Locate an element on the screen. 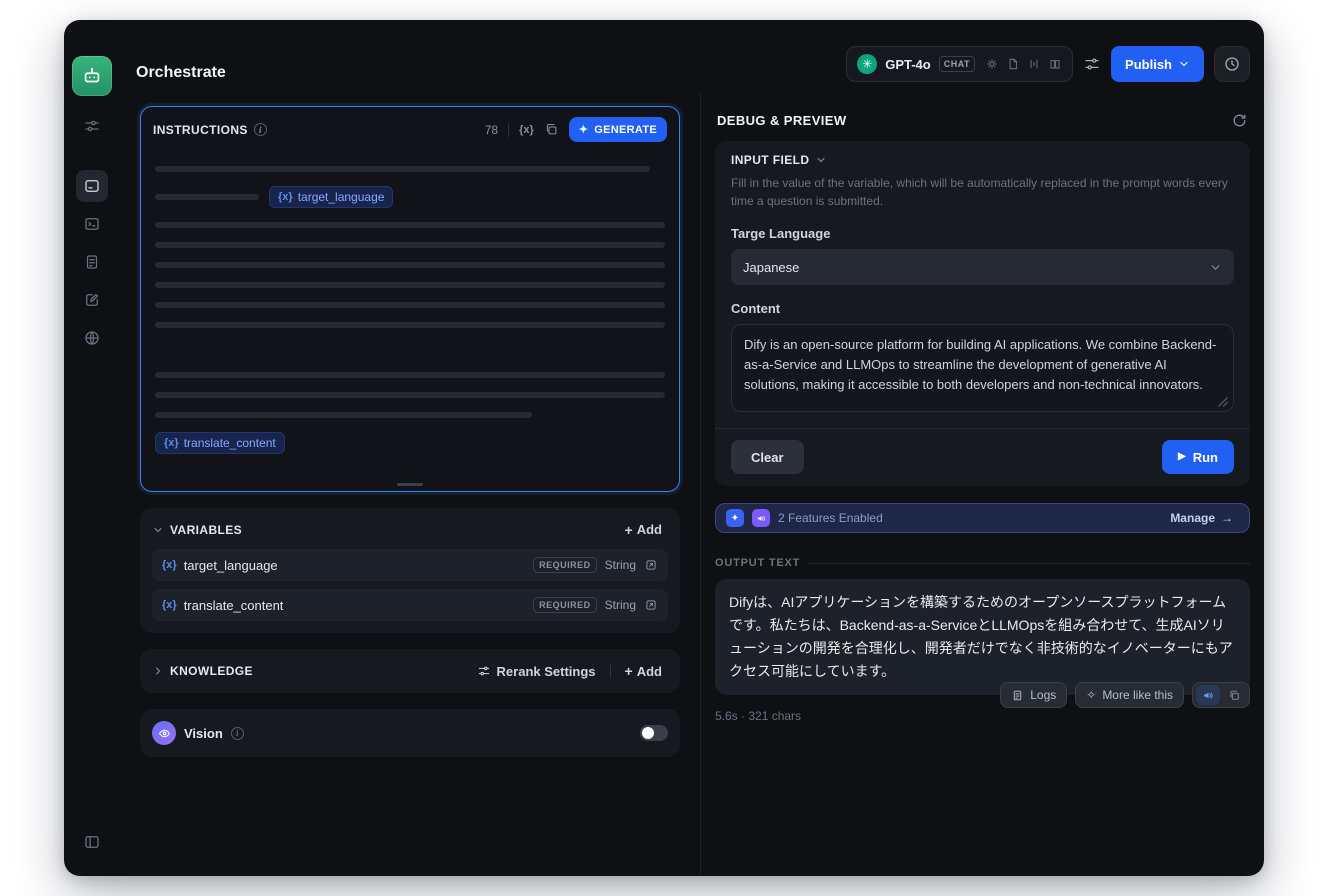 The height and width of the screenshot is (896, 1328). rerank-settings-button: Rerank Settings is located at coordinates (536, 671).